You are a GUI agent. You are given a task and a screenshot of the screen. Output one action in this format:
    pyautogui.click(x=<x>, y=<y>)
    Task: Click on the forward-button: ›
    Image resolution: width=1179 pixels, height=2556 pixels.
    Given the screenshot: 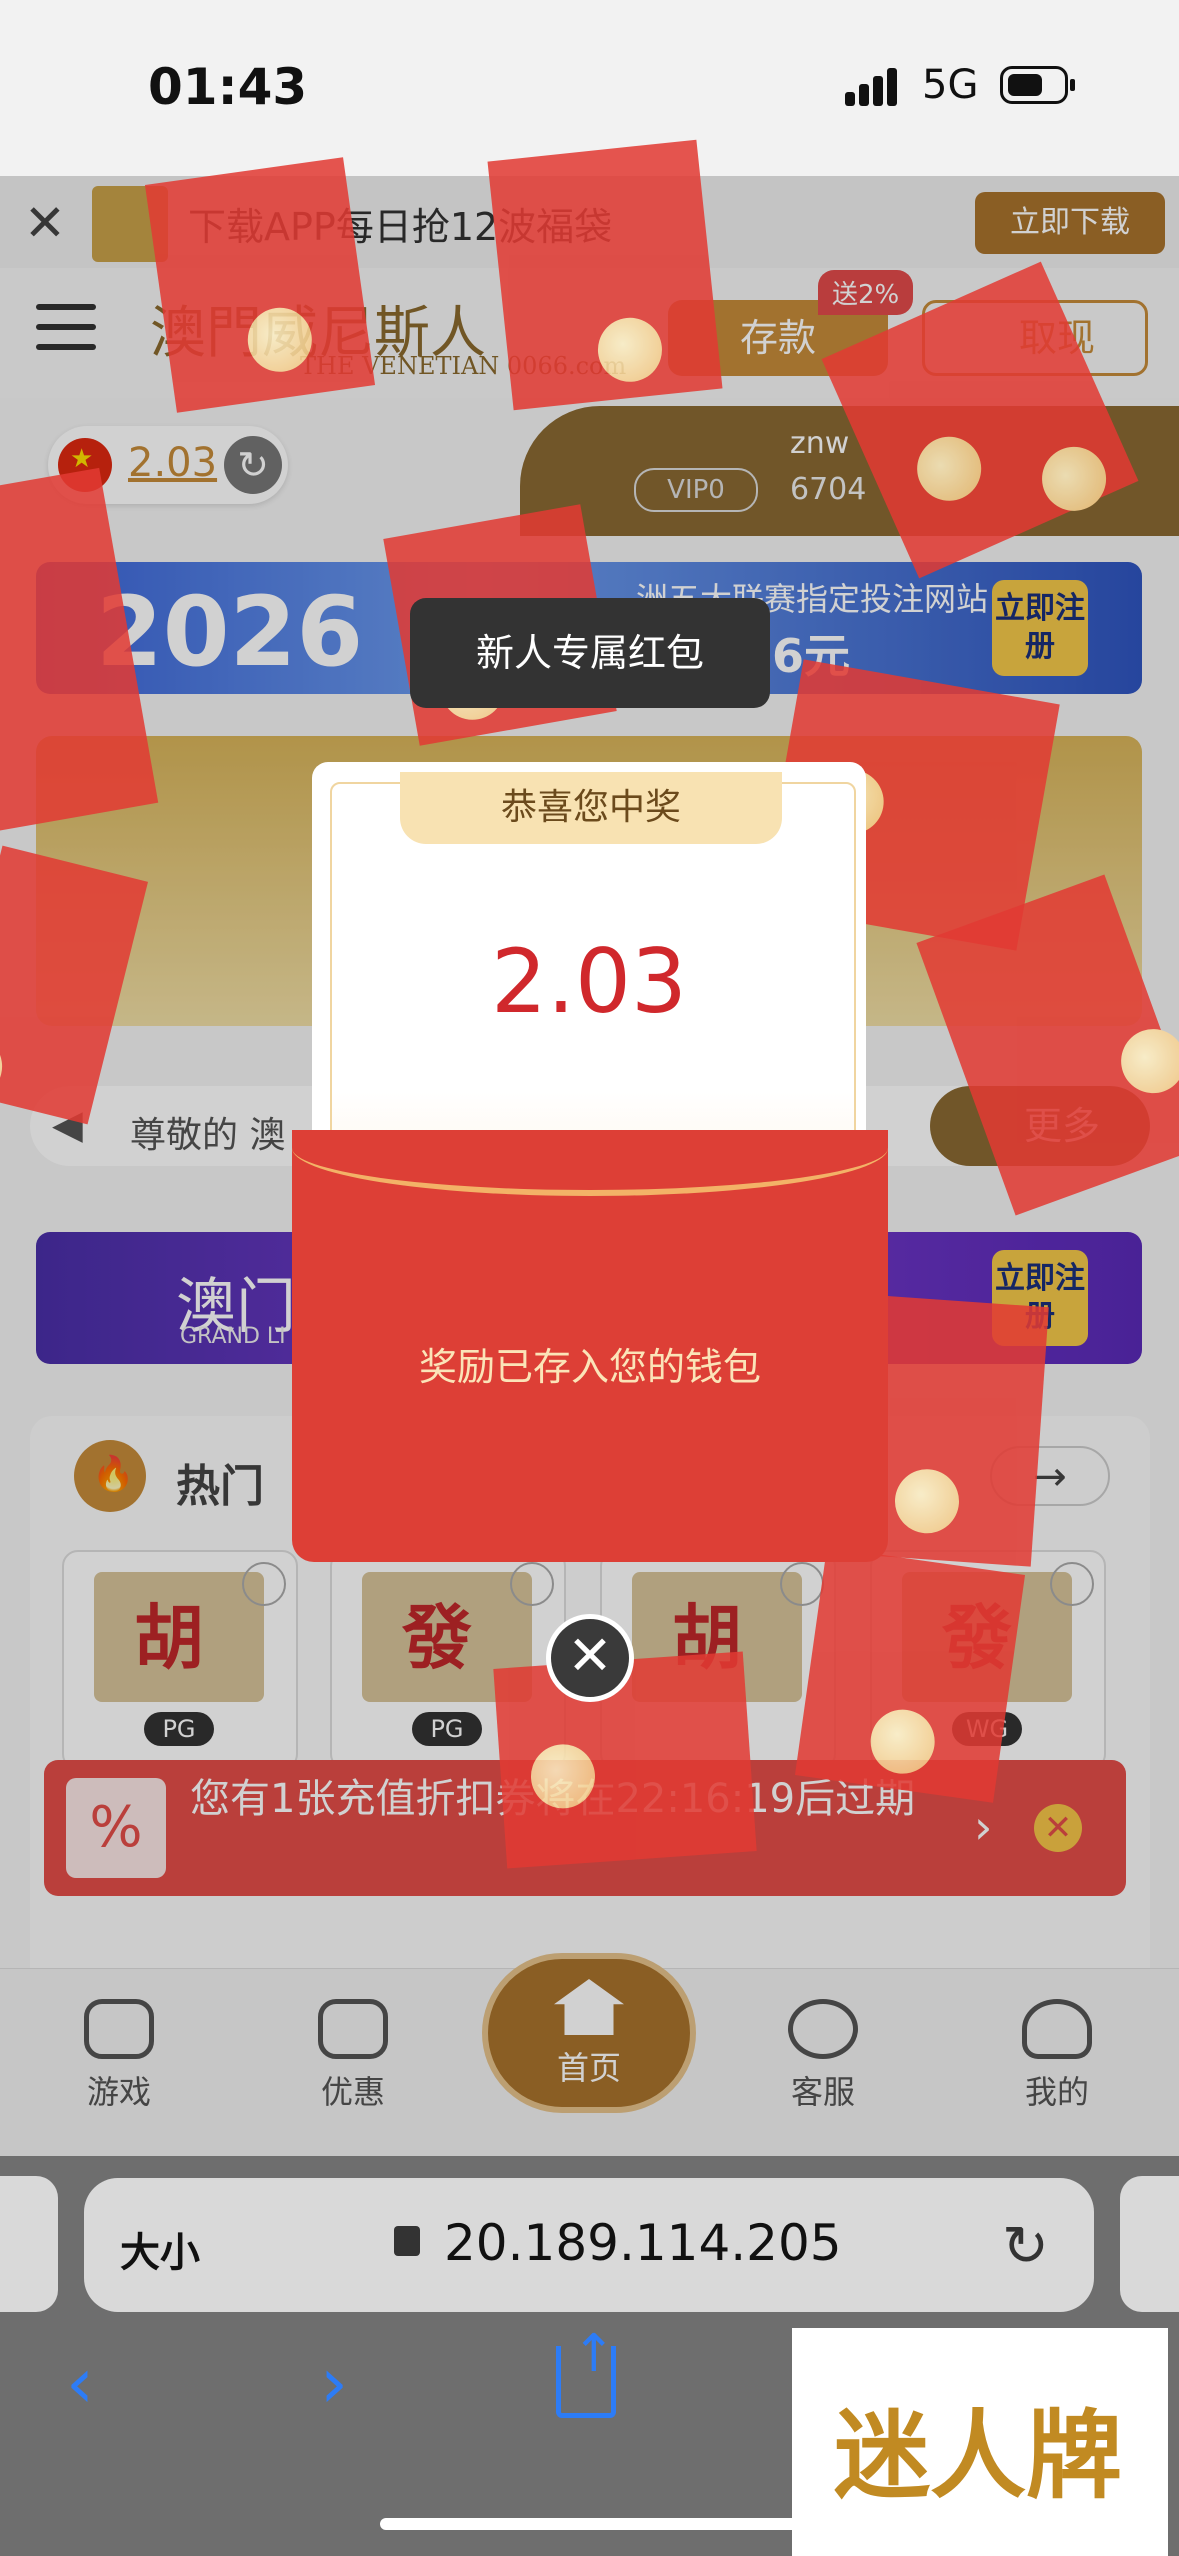 What is the action you would take?
    pyautogui.click(x=334, y=2383)
    